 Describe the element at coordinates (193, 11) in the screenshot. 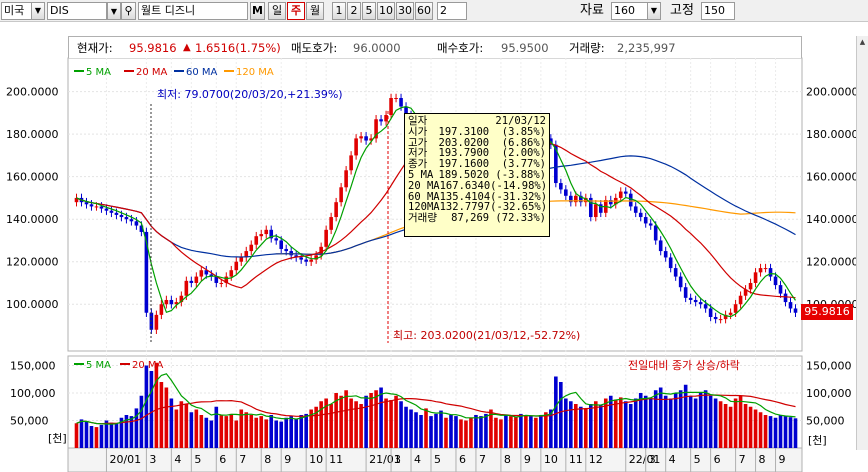

I see `stock-name-field: 월트 디즈니` at that location.